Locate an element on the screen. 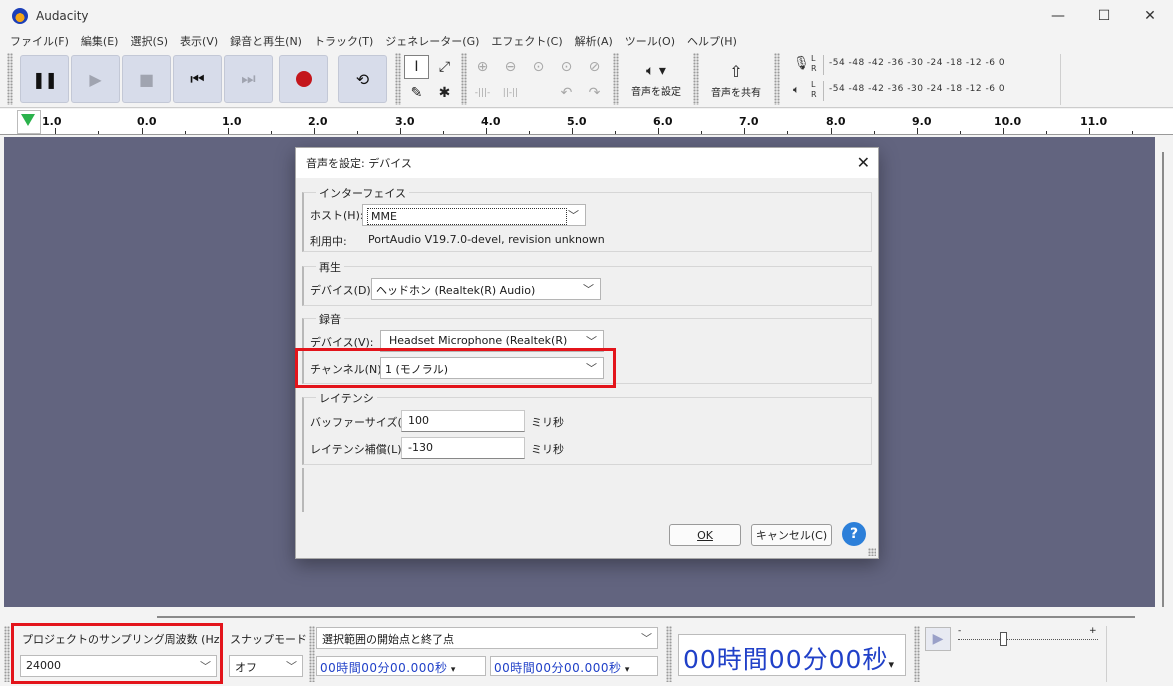  vertical-scrollbar is located at coordinates (1164, 372).